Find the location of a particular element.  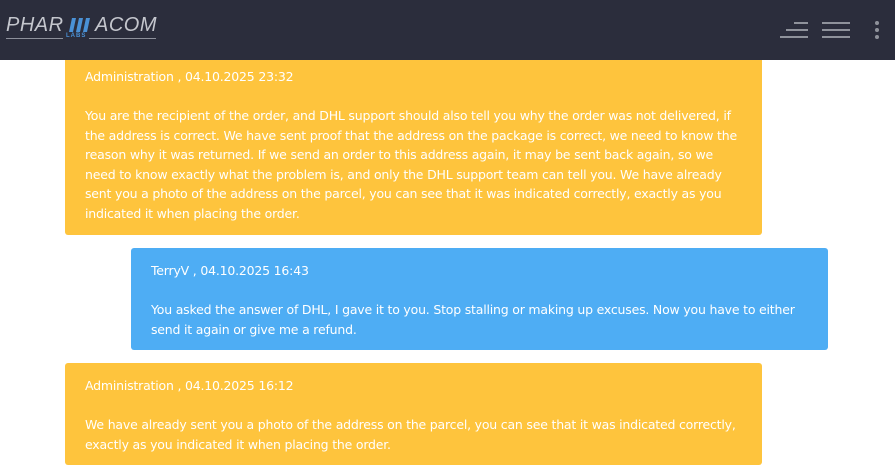

message-sender: Administration , 04.10.2025 23:32 is located at coordinates (189, 76).